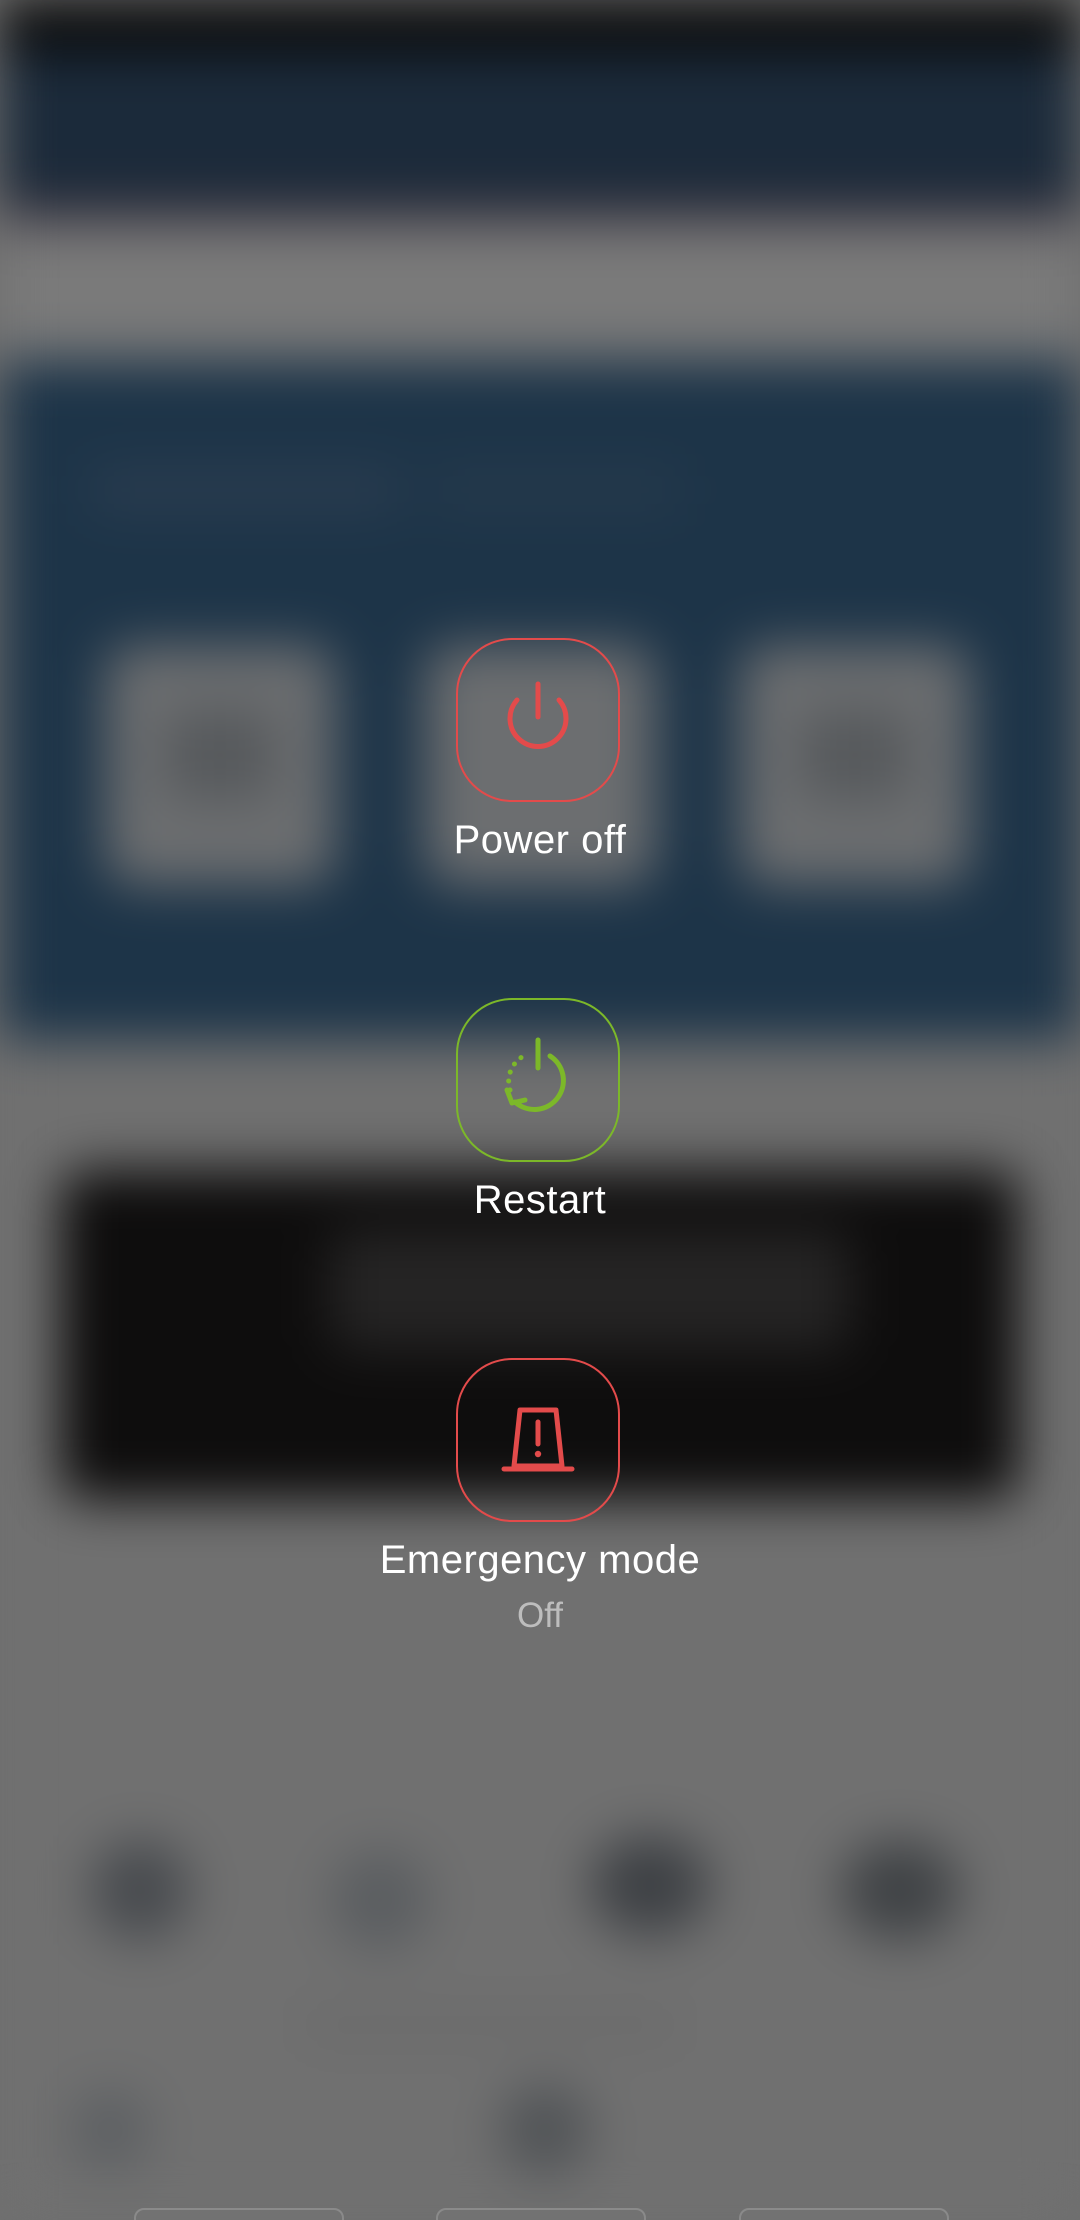 The height and width of the screenshot is (2220, 1080). Describe the element at coordinates (538, 715) in the screenshot. I see `power-icon` at that location.